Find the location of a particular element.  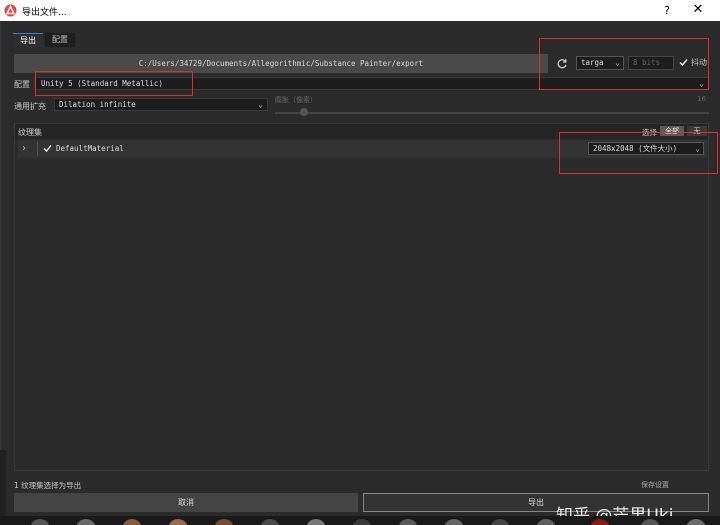

tab-export: 导出 is located at coordinates (28, 40).